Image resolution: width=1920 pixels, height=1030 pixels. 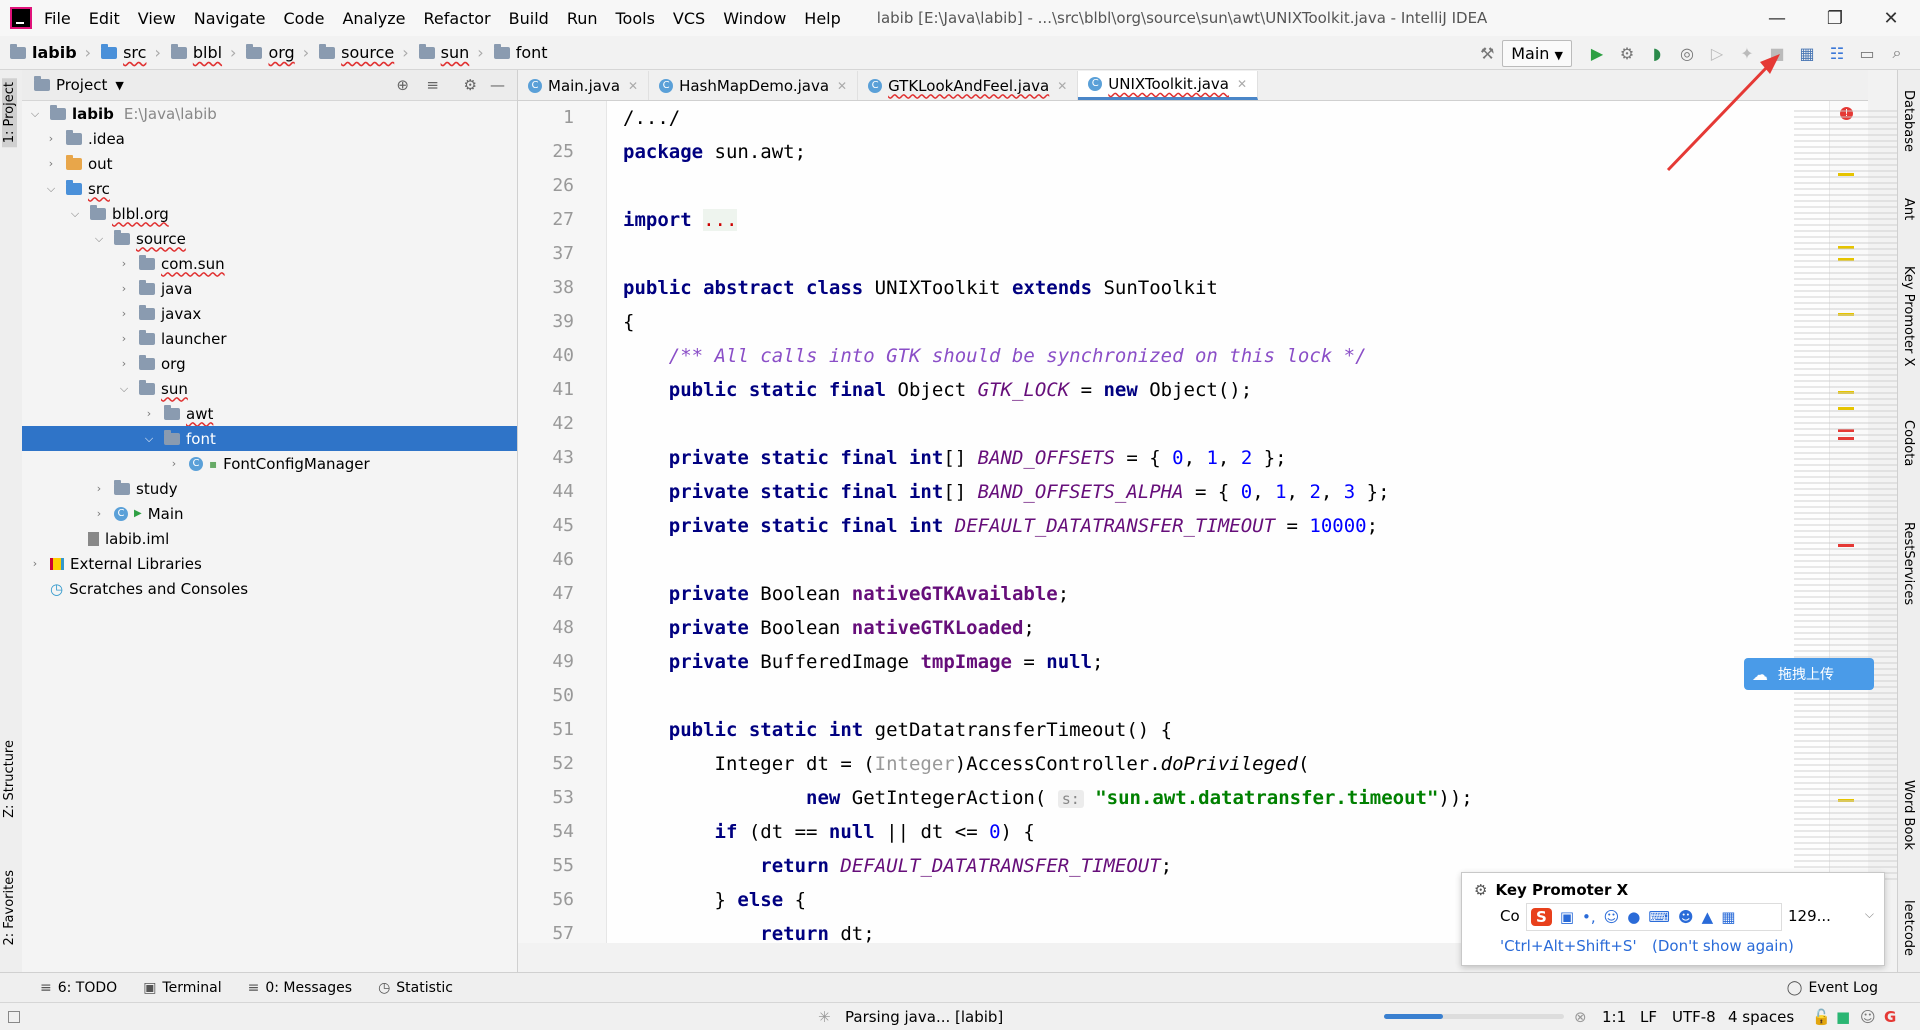 I want to click on favorites-tool-tab: 2: Favorites, so click(x=9, y=908).